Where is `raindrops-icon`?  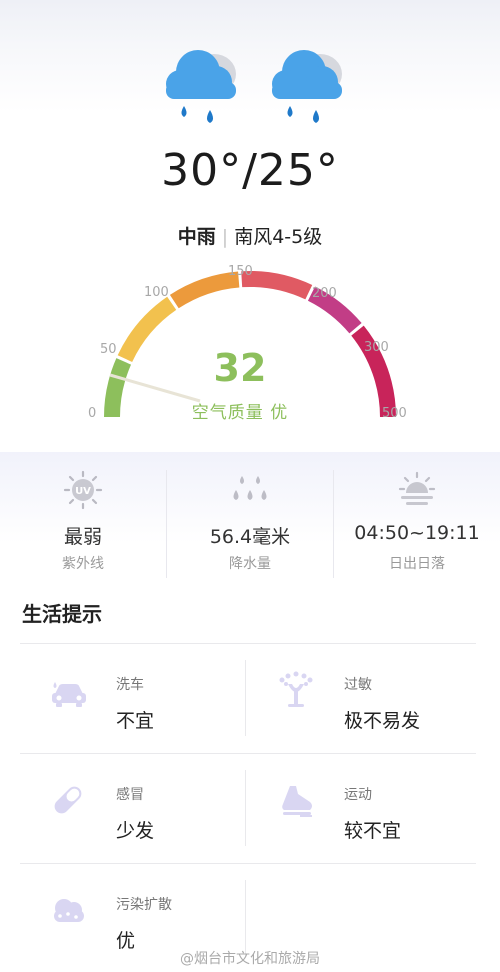 raindrops-icon is located at coordinates (250, 488).